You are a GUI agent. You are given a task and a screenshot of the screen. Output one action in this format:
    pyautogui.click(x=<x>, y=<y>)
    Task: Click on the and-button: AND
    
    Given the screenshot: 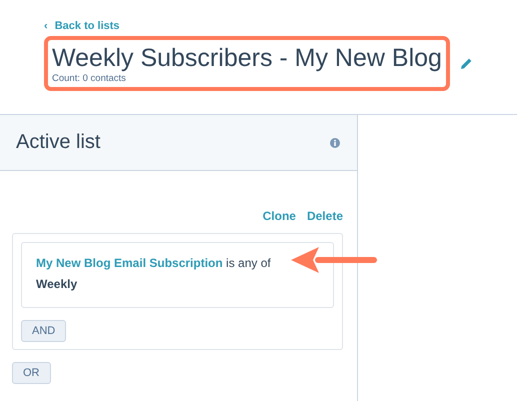 What is the action you would take?
    pyautogui.click(x=43, y=331)
    